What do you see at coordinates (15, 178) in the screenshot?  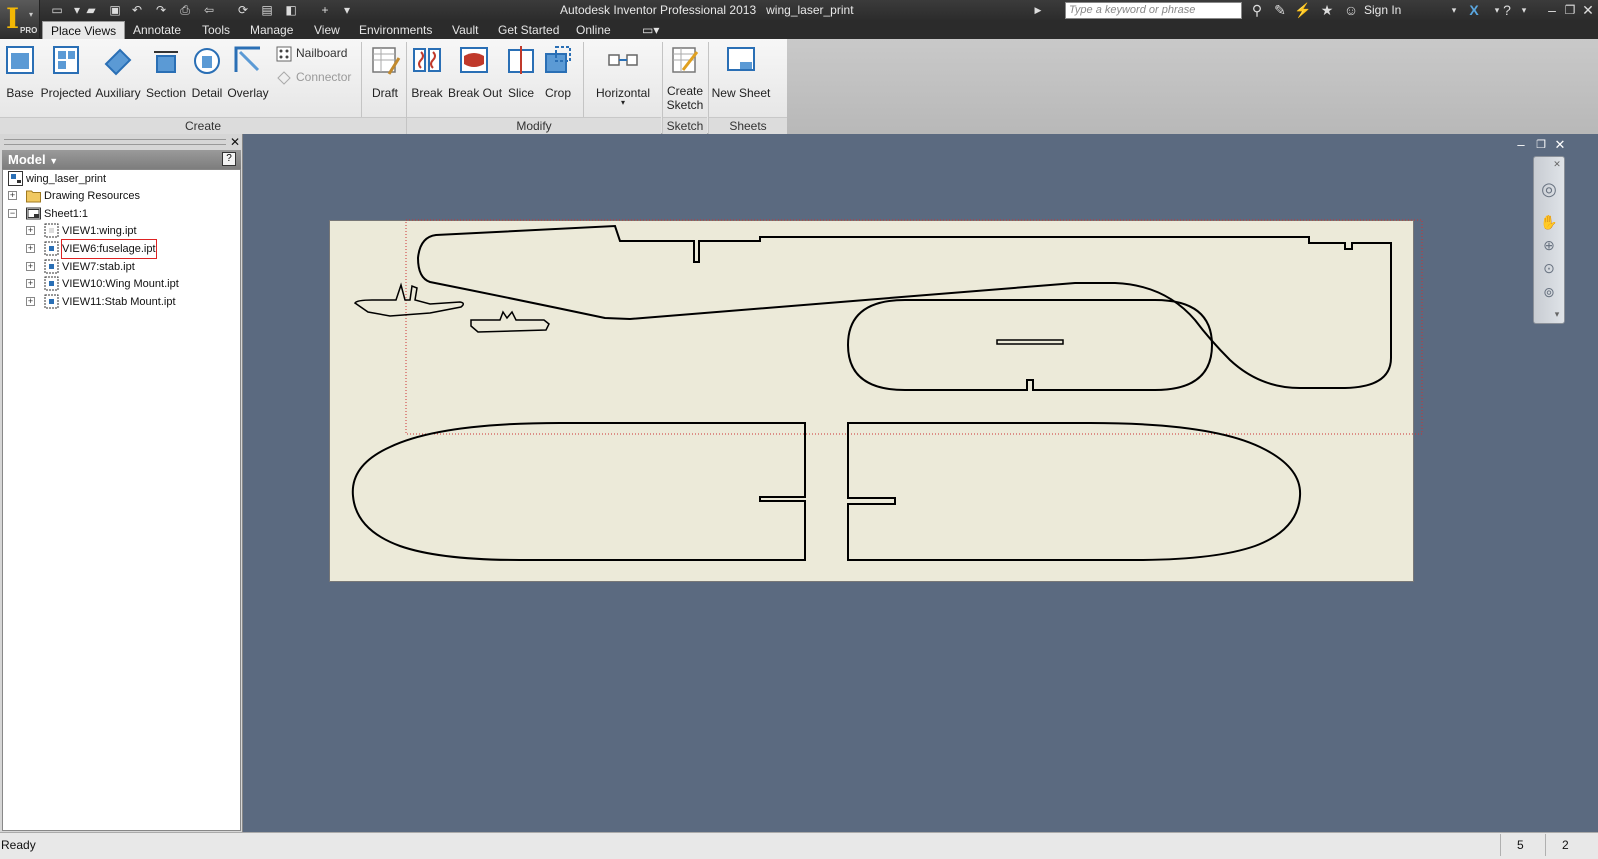 I see `drawing-icon` at bounding box center [15, 178].